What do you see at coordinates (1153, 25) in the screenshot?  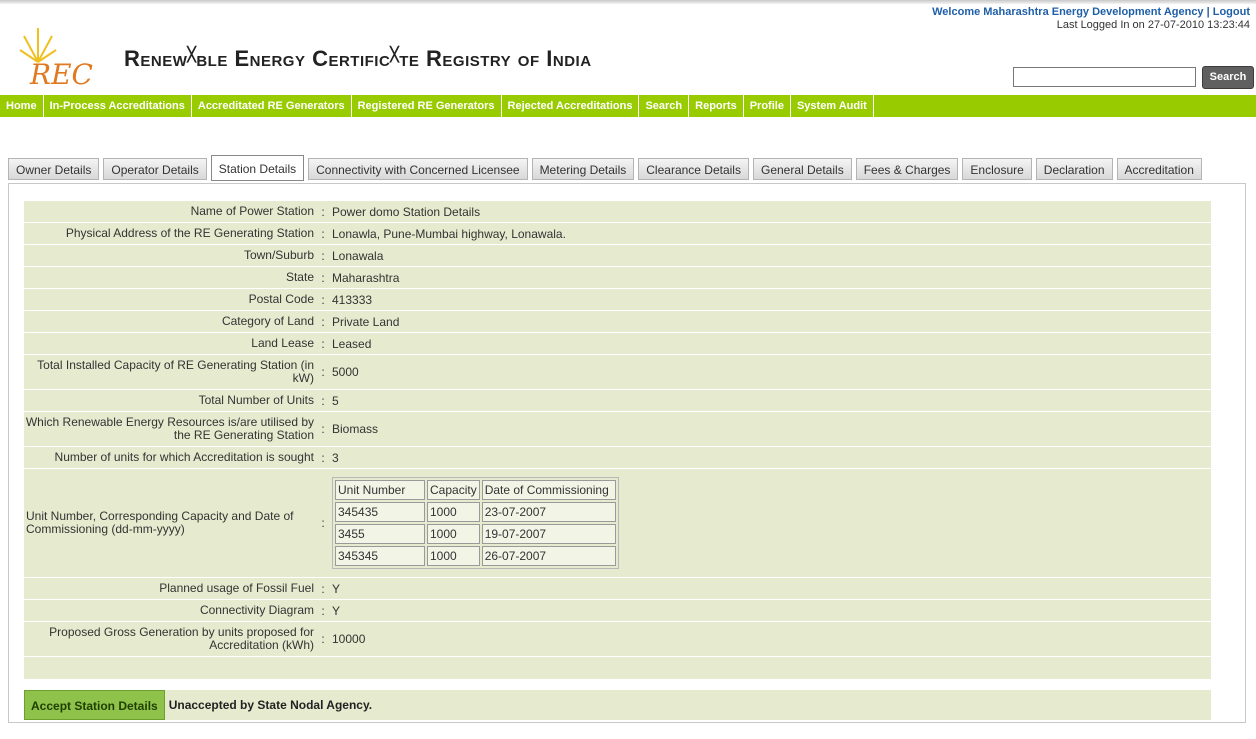 I see `last-login-text: Last Logged In on 27-07-2010 13:23:44` at bounding box center [1153, 25].